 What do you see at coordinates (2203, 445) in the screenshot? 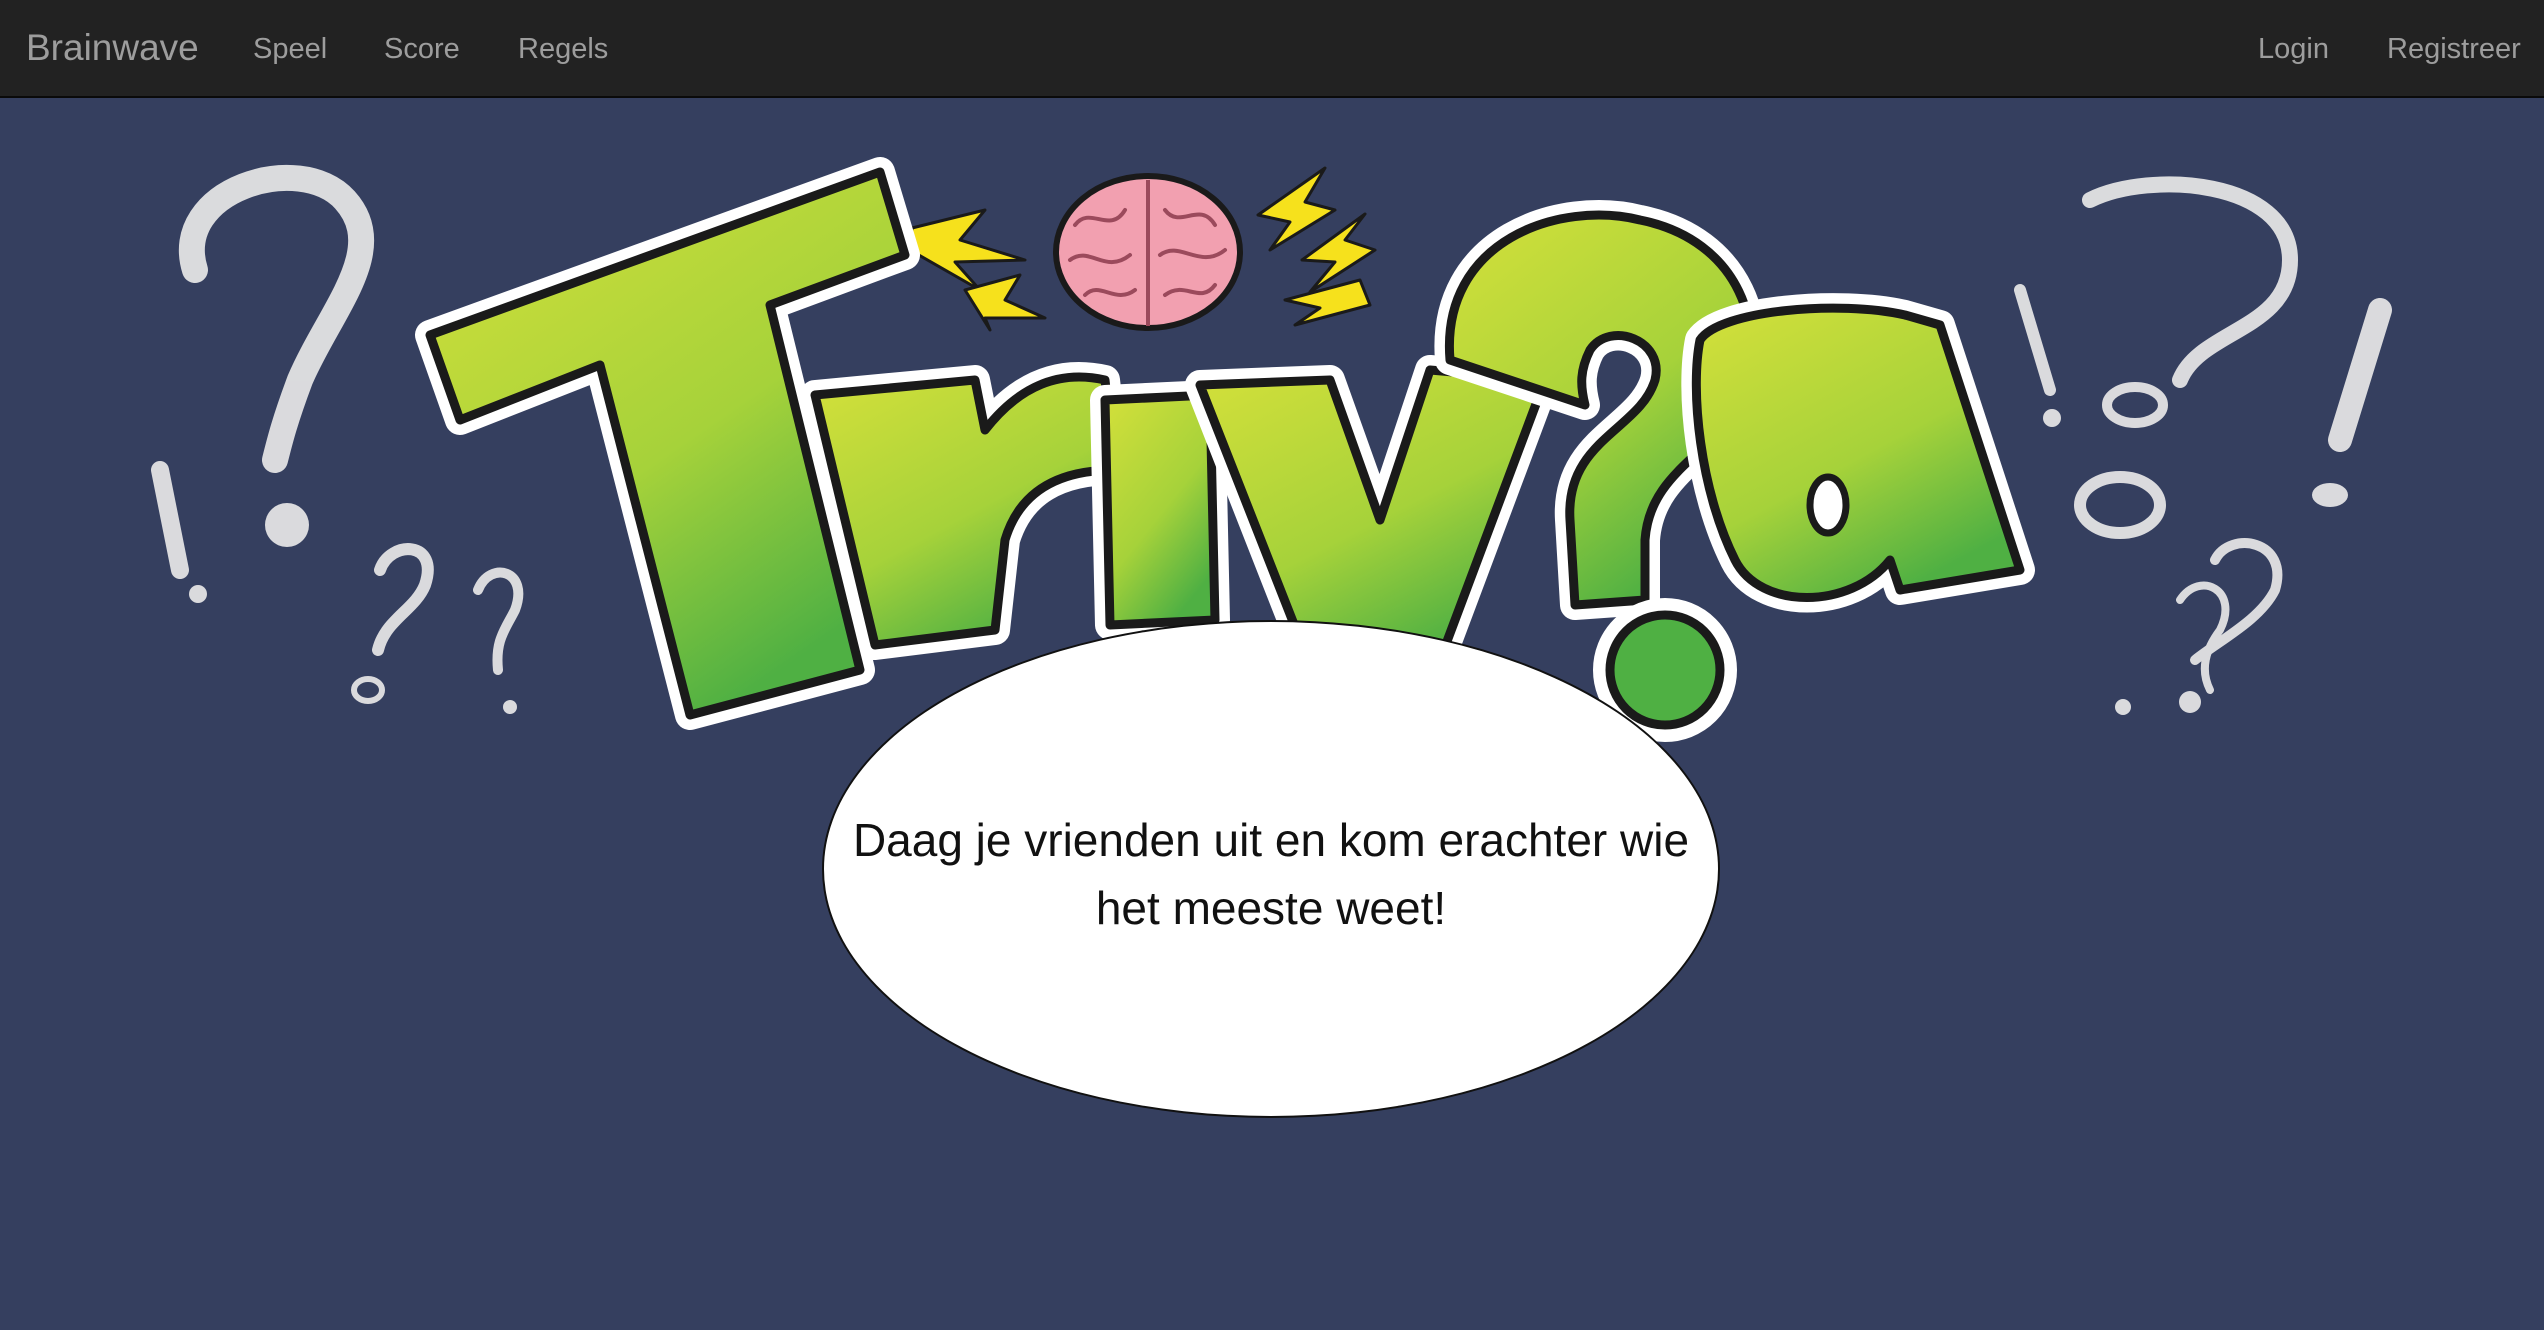
I see `chalk-doodles-right` at bounding box center [2203, 445].